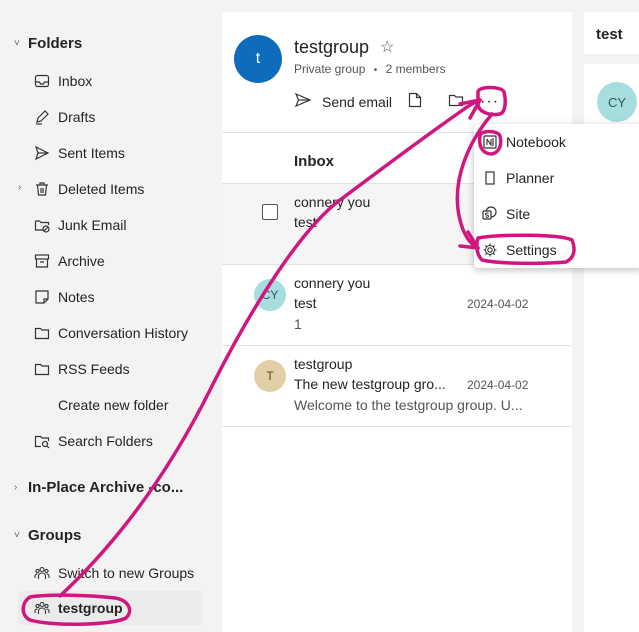  What do you see at coordinates (42, 81) in the screenshot?
I see `inbox-icon` at bounding box center [42, 81].